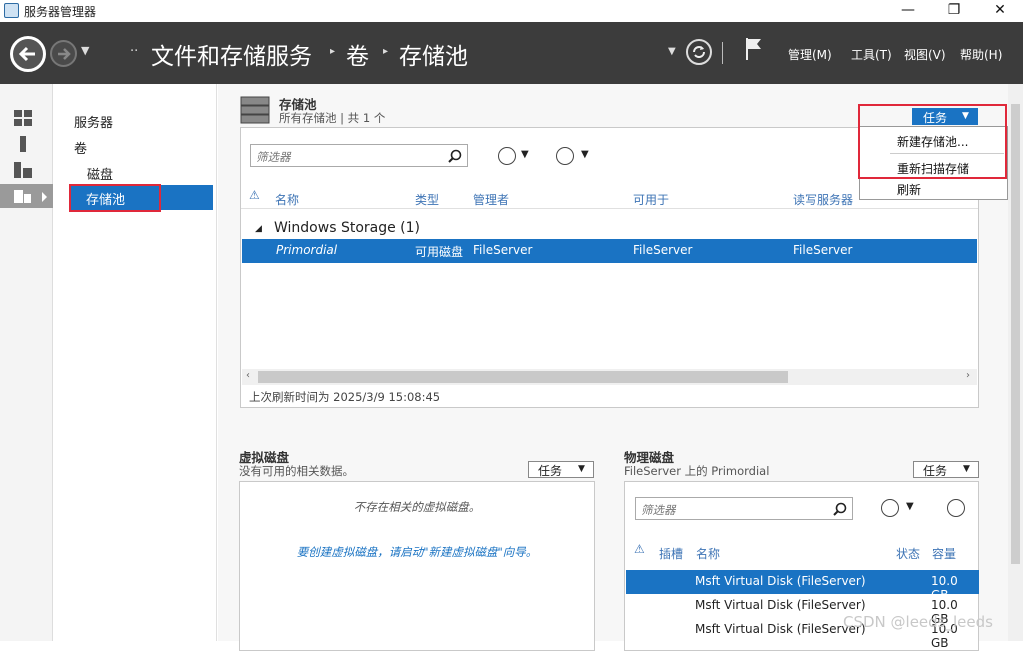 This screenshot has width=1023, height=651. I want to click on column-status: 状态, so click(908, 553).